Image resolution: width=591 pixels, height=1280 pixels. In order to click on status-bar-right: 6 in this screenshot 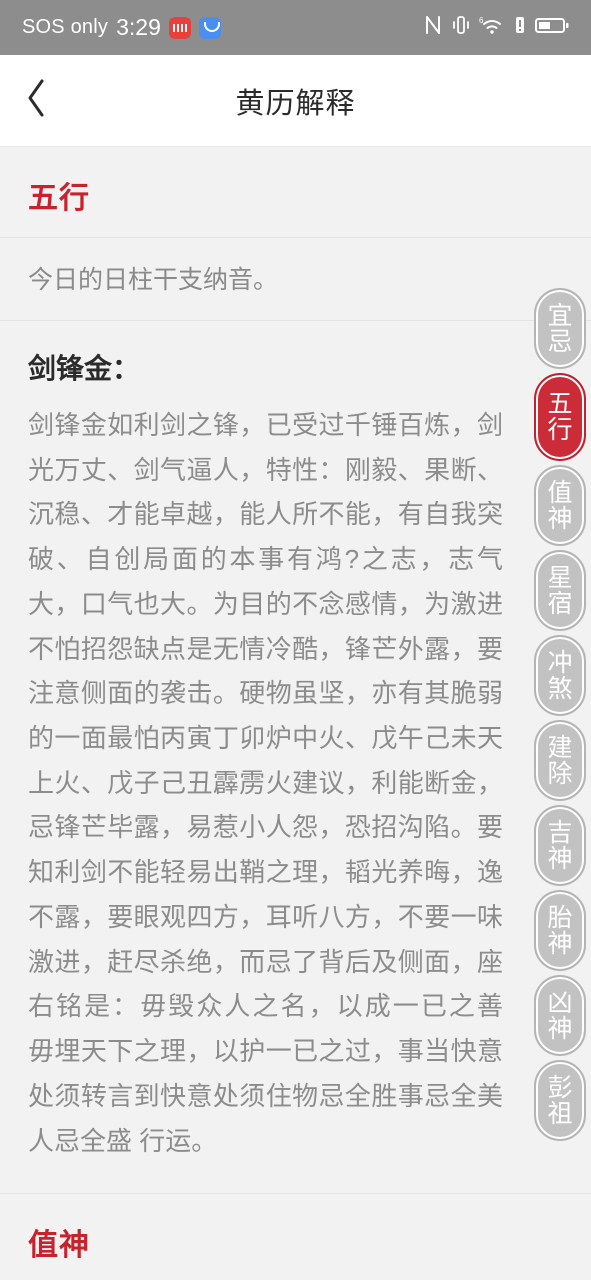, I will do `click(496, 27)`.